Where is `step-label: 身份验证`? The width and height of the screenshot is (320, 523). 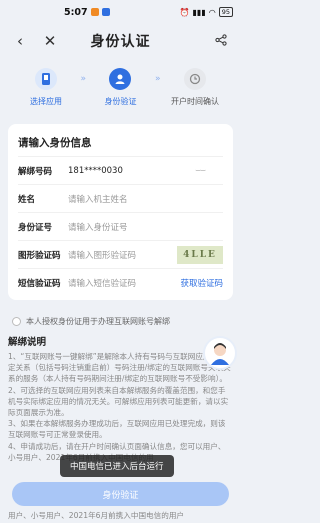
step-label: 身份验证 is located at coordinates (120, 101).